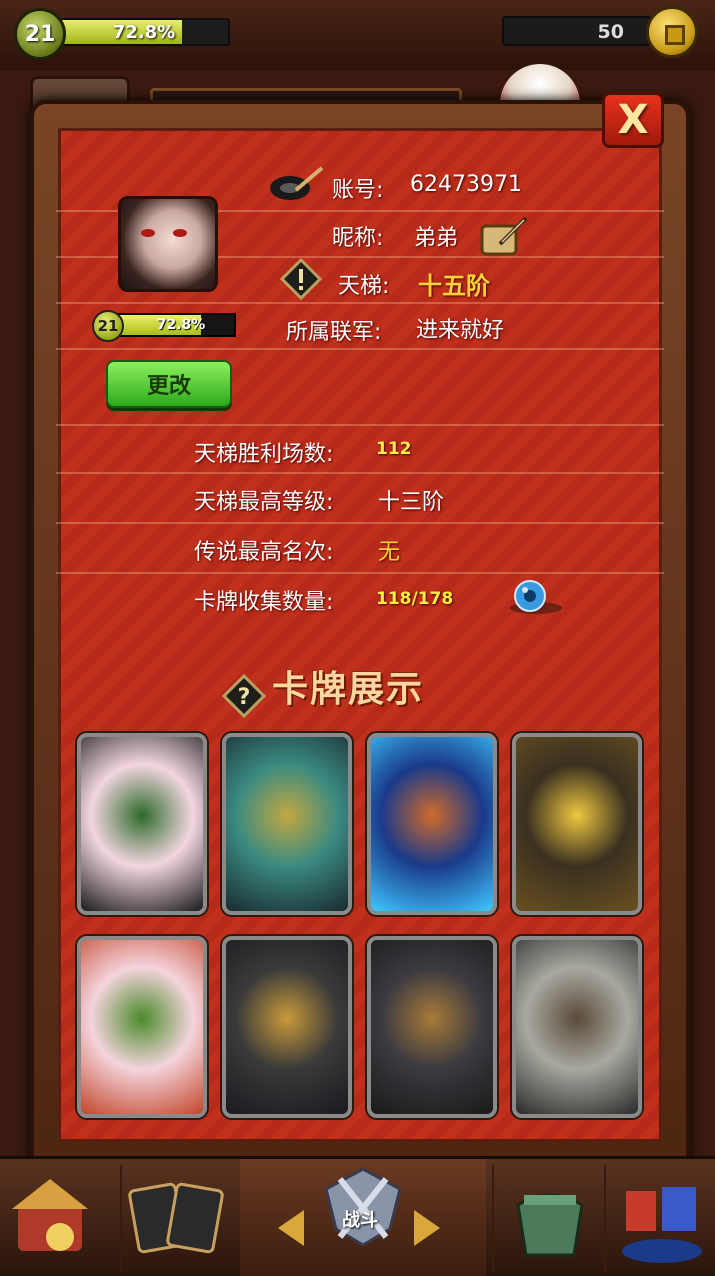 The width and height of the screenshot is (715, 1276). I want to click on top-hud: 72.8% 21 50, so click(357, 35).